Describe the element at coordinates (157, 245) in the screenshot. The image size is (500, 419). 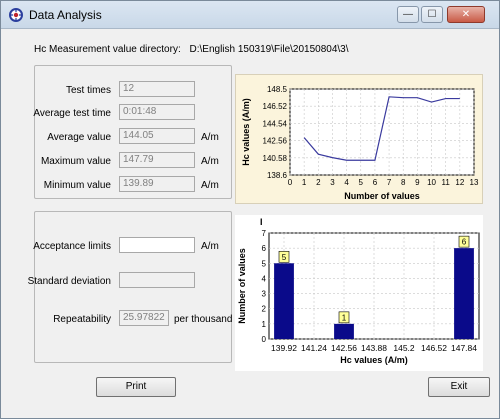
I see `acceptance-limits-input` at that location.